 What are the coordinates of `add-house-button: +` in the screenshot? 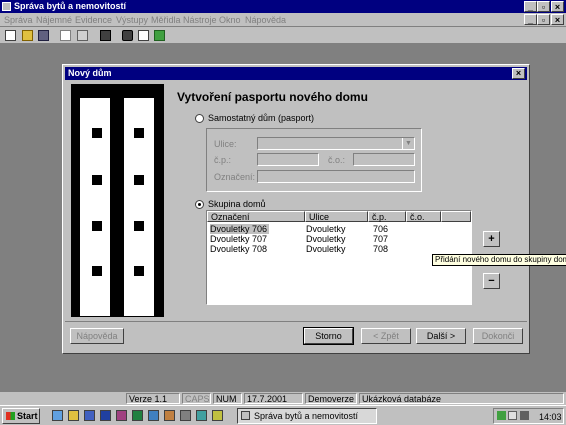 It's located at (491, 239).